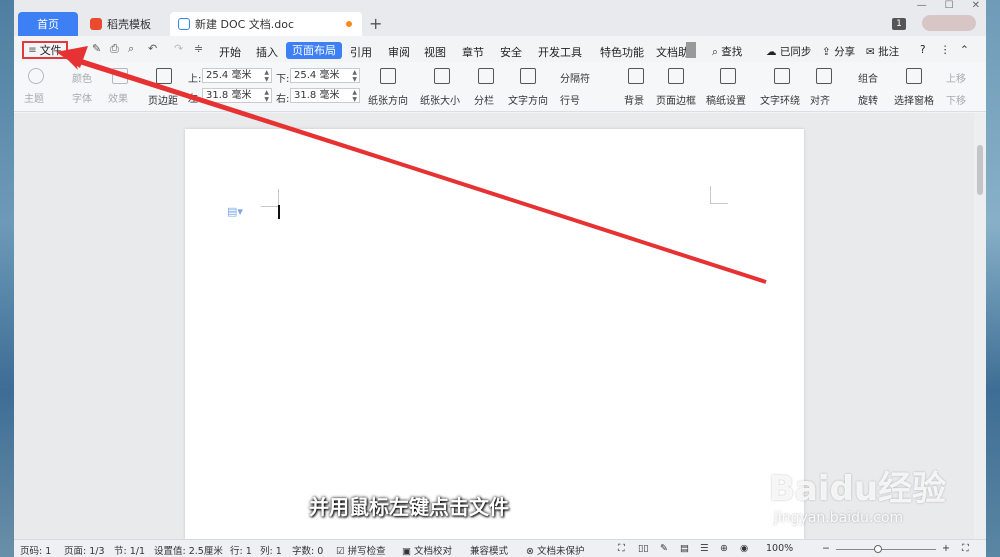 This screenshot has height=557, width=1000. Describe the element at coordinates (388, 76) in the screenshot. I see `orientation-icon` at that location.